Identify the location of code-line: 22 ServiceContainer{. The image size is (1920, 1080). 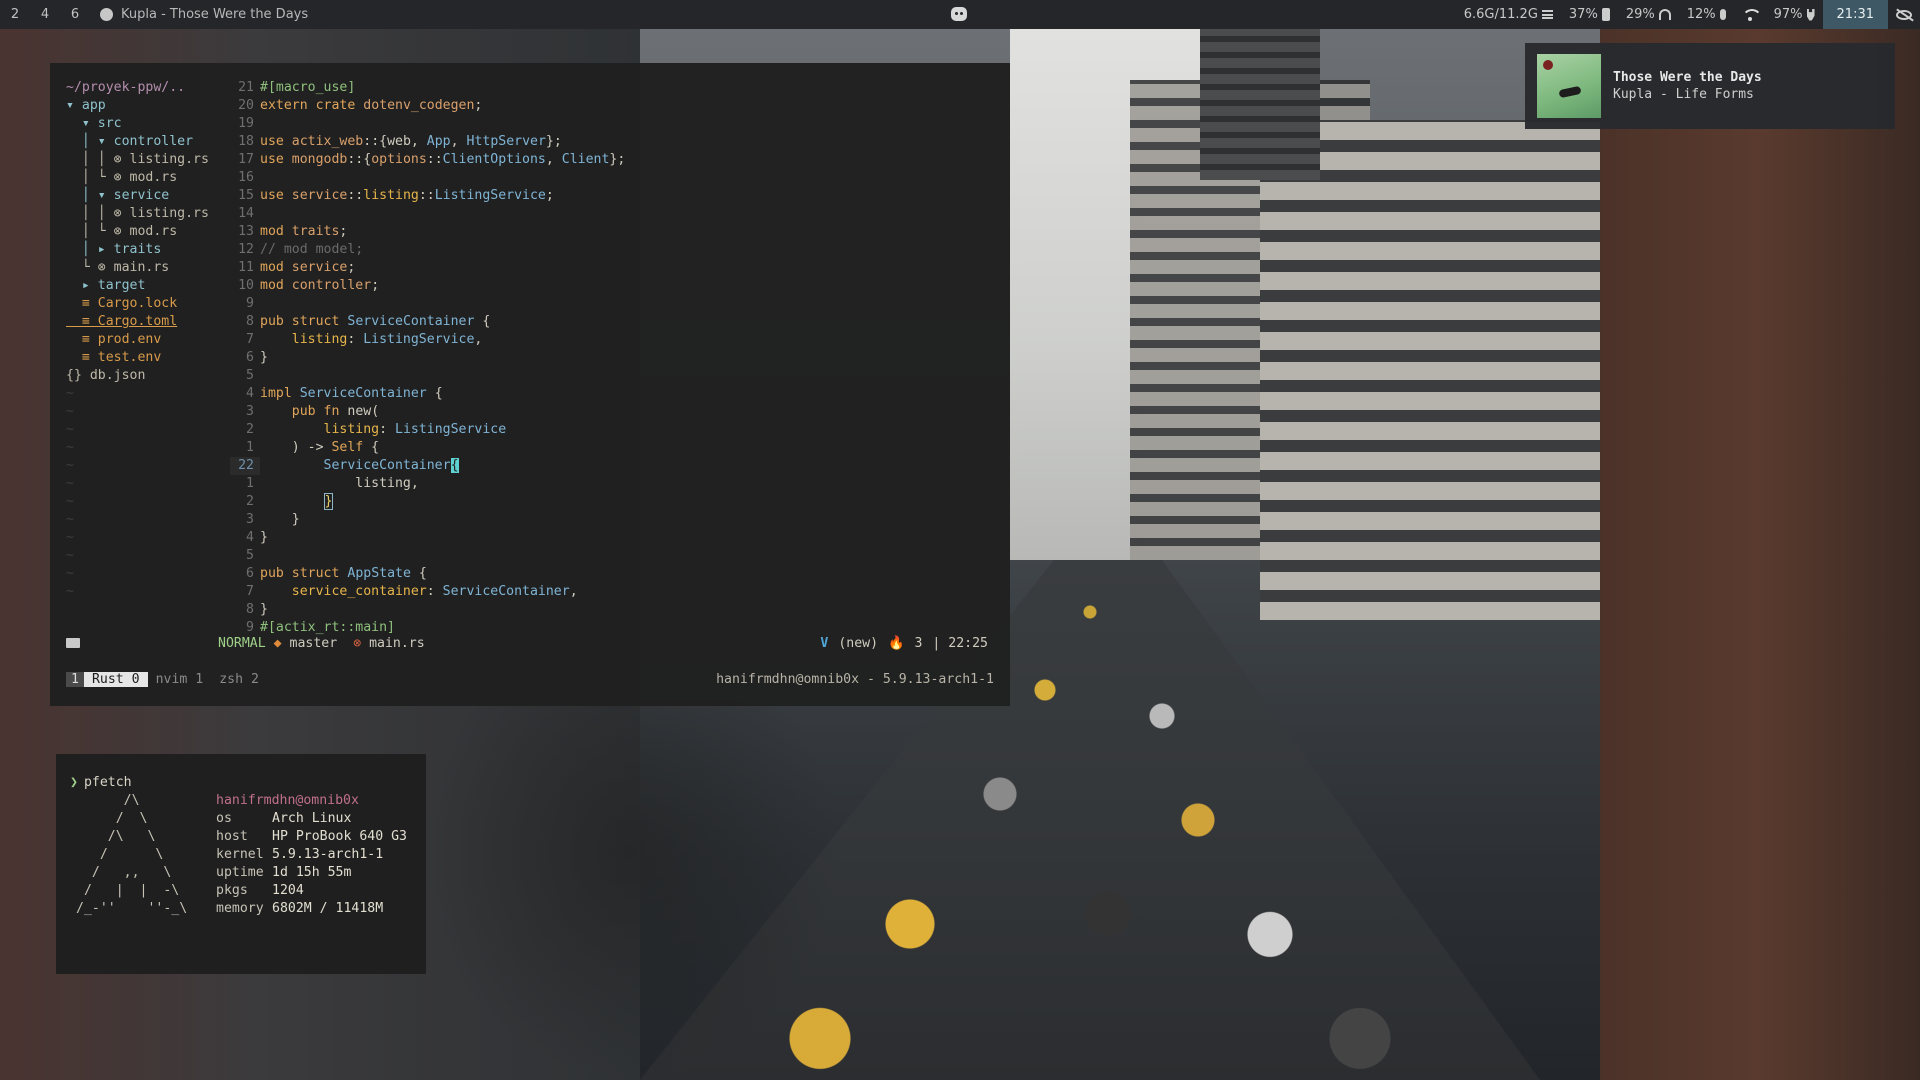
(615, 466).